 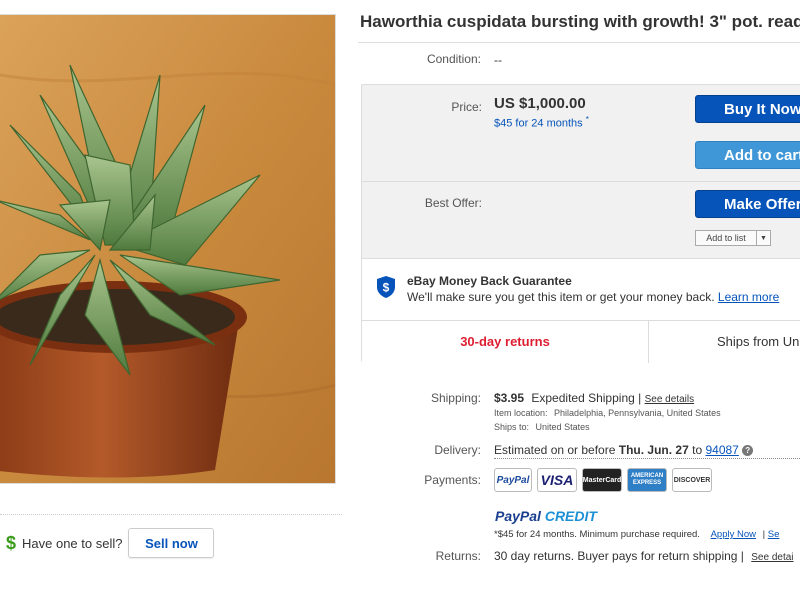 What do you see at coordinates (747, 109) in the screenshot?
I see `buy-it-now-button: Buy It Now` at bounding box center [747, 109].